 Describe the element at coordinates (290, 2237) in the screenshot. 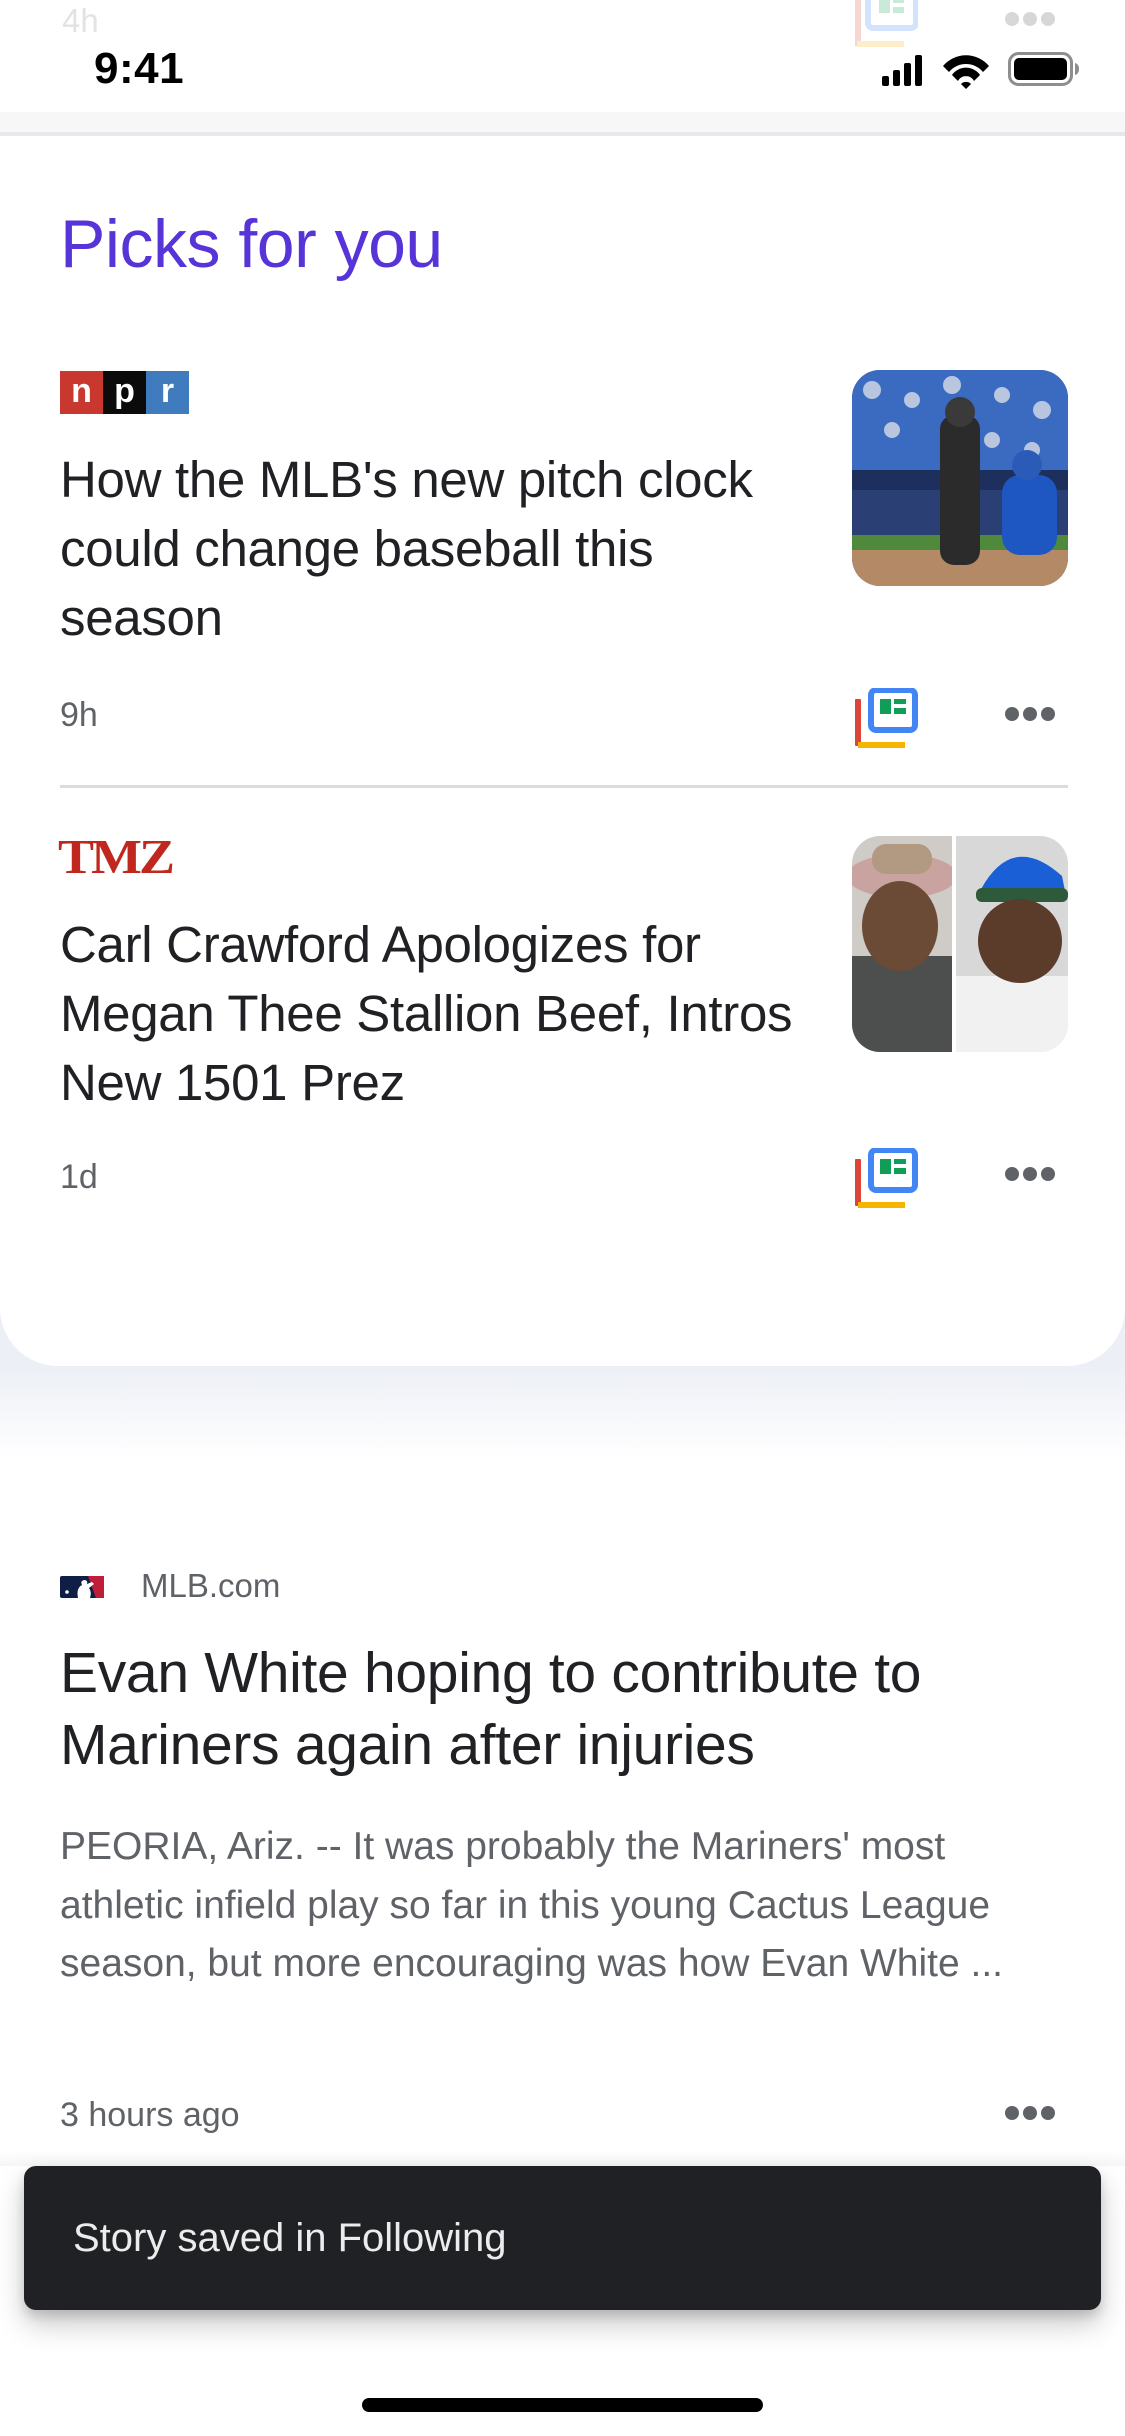

I see `snackbar-message: Story saved in Following` at that location.